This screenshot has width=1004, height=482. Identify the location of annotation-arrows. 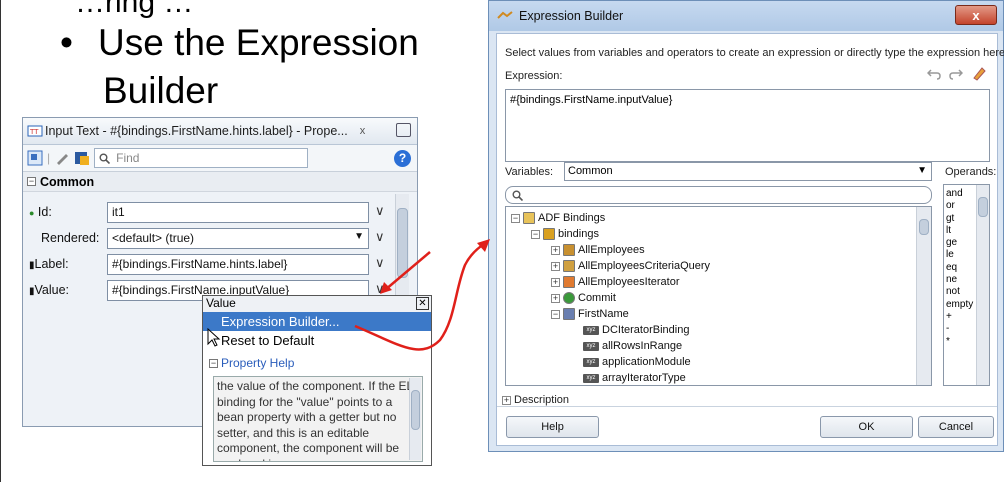
(422, 295).